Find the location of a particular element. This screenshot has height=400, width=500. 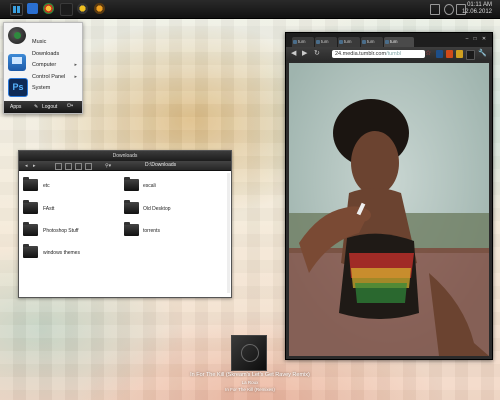

start-button-icon is located at coordinates (16, 9).